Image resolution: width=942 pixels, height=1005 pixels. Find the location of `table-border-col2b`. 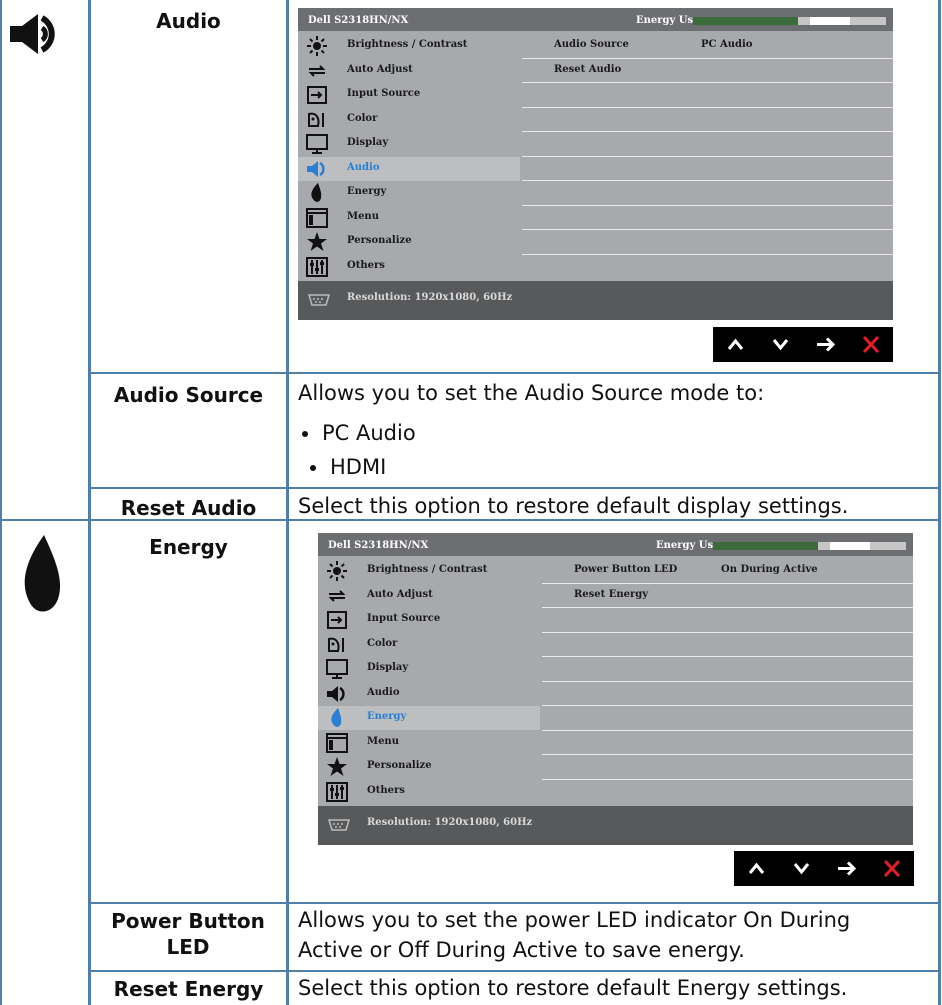

table-border-col2b is located at coordinates (287, 954).